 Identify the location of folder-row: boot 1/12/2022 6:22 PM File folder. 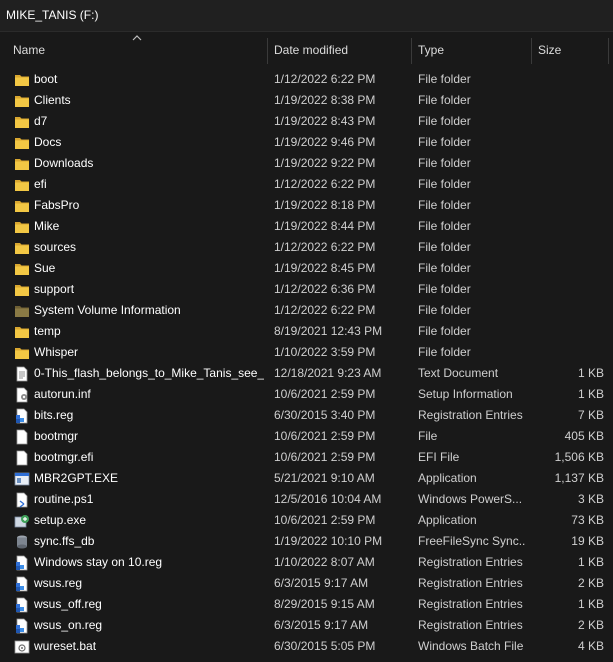
(306, 79).